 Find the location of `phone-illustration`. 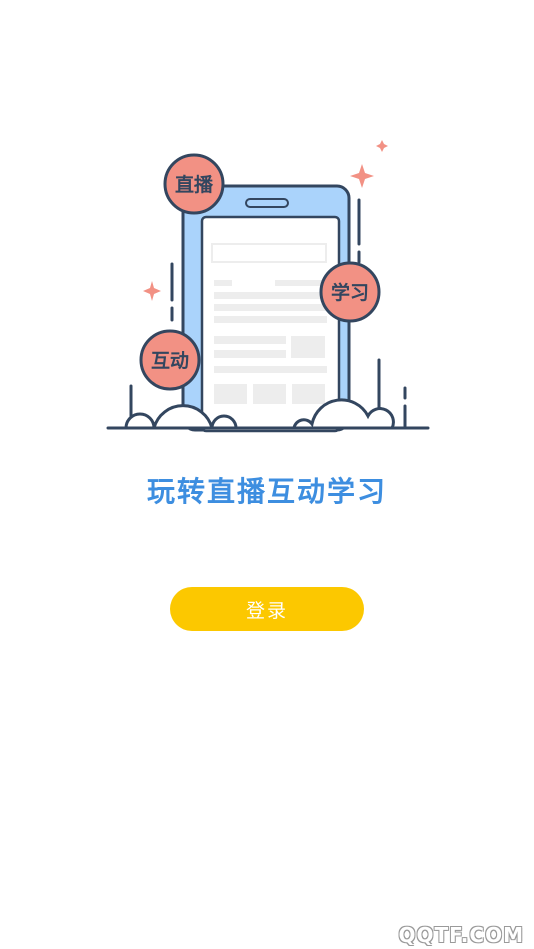

phone-illustration is located at coordinates (266, 308).